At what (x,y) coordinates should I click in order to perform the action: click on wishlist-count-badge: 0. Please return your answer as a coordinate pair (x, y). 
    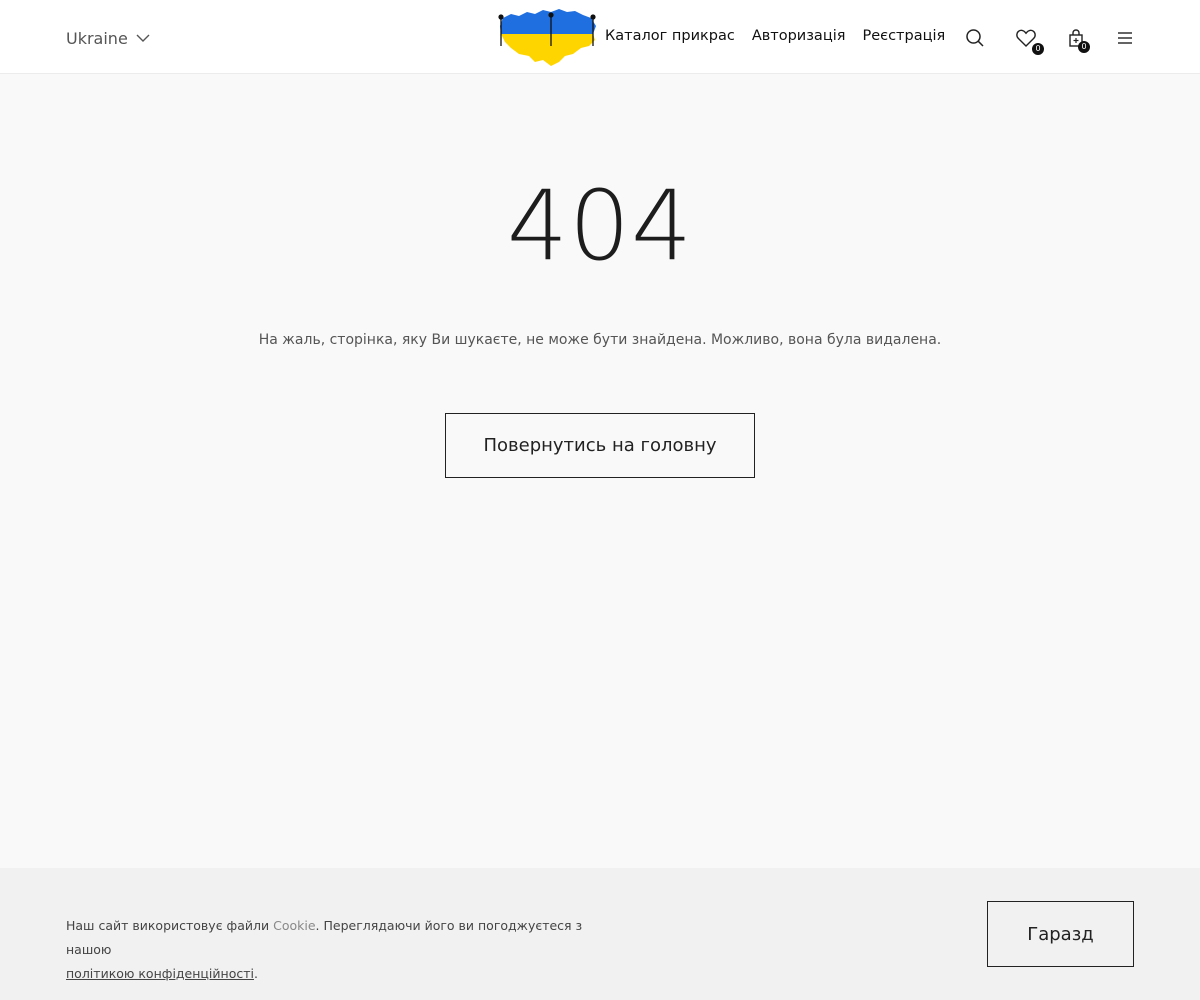
    Looking at the image, I should click on (1038, 49).